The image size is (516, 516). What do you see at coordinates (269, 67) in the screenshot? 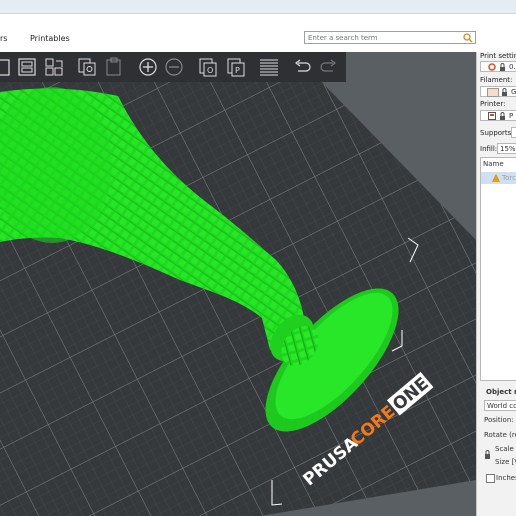
I see `layers-editing-icon` at bounding box center [269, 67].